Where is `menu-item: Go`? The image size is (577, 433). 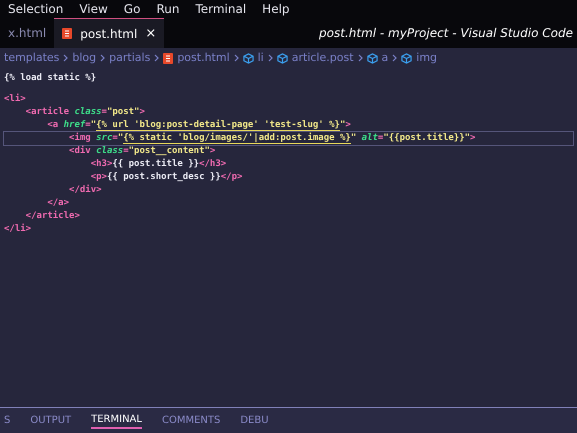
menu-item: Go is located at coordinates (132, 9).